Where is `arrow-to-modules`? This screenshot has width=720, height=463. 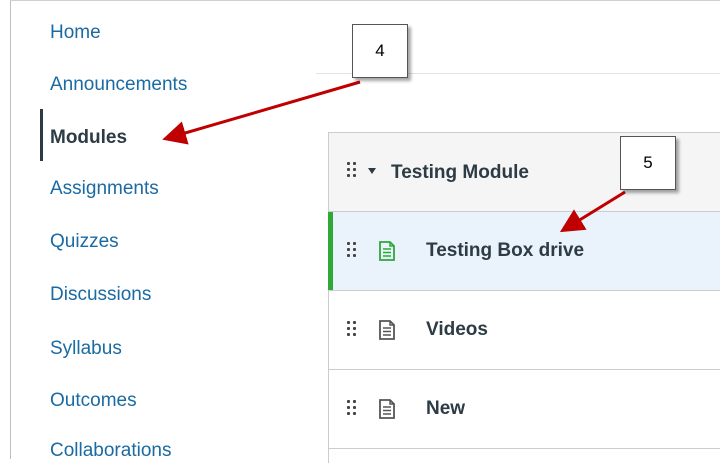 arrow-to-modules is located at coordinates (261, 112).